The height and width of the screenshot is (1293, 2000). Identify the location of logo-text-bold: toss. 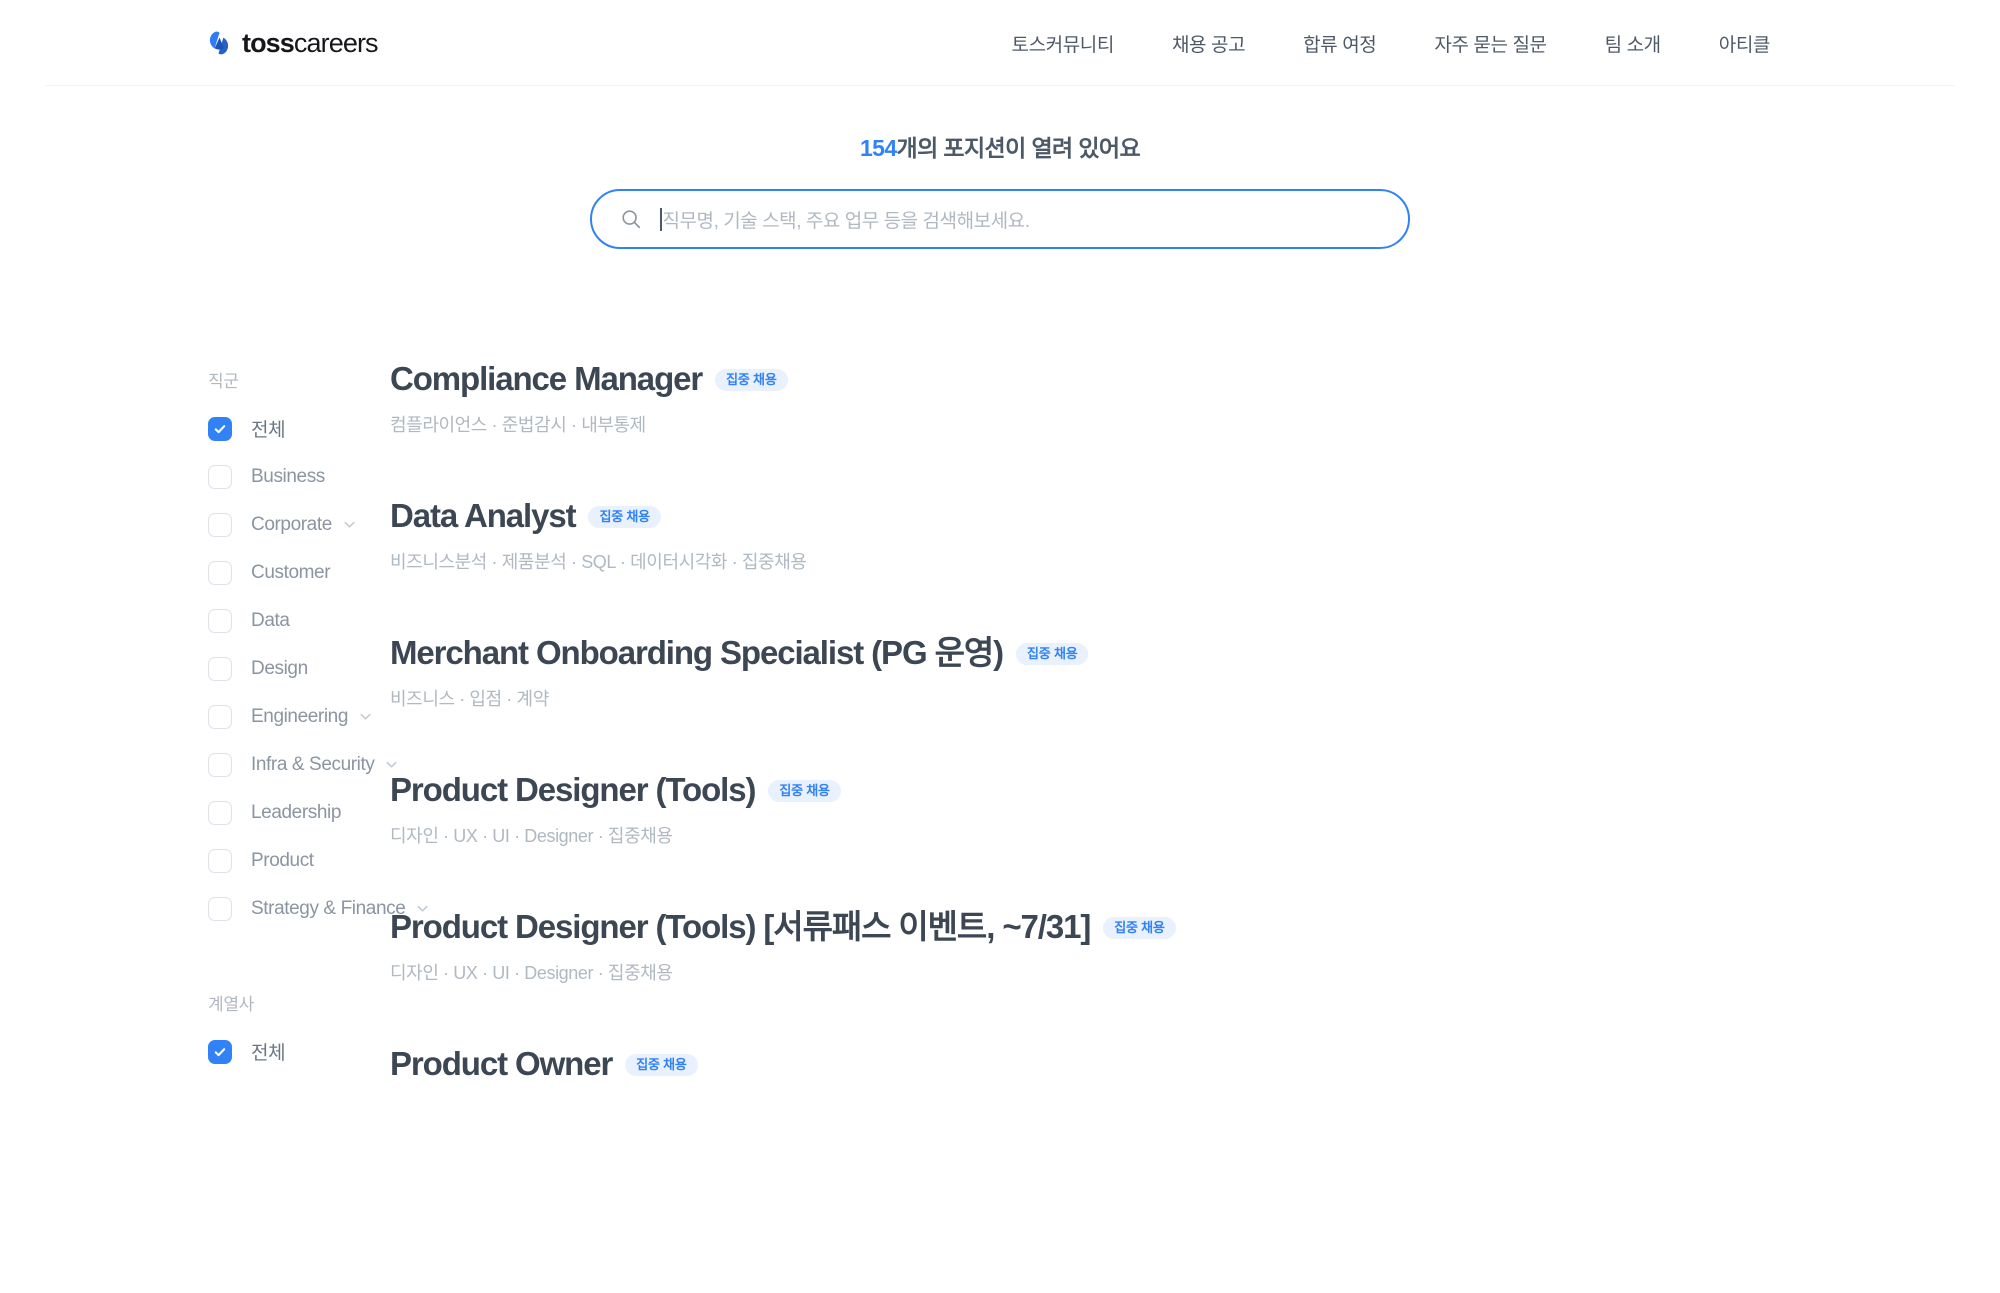
(268, 42).